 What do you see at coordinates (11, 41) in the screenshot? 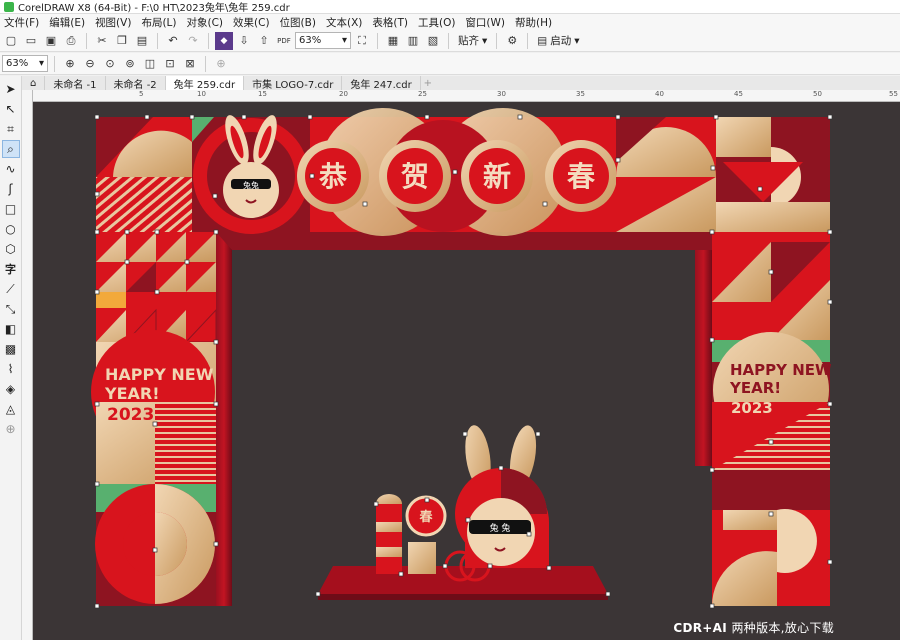
I see `new-document-icon: ▢` at bounding box center [11, 41].